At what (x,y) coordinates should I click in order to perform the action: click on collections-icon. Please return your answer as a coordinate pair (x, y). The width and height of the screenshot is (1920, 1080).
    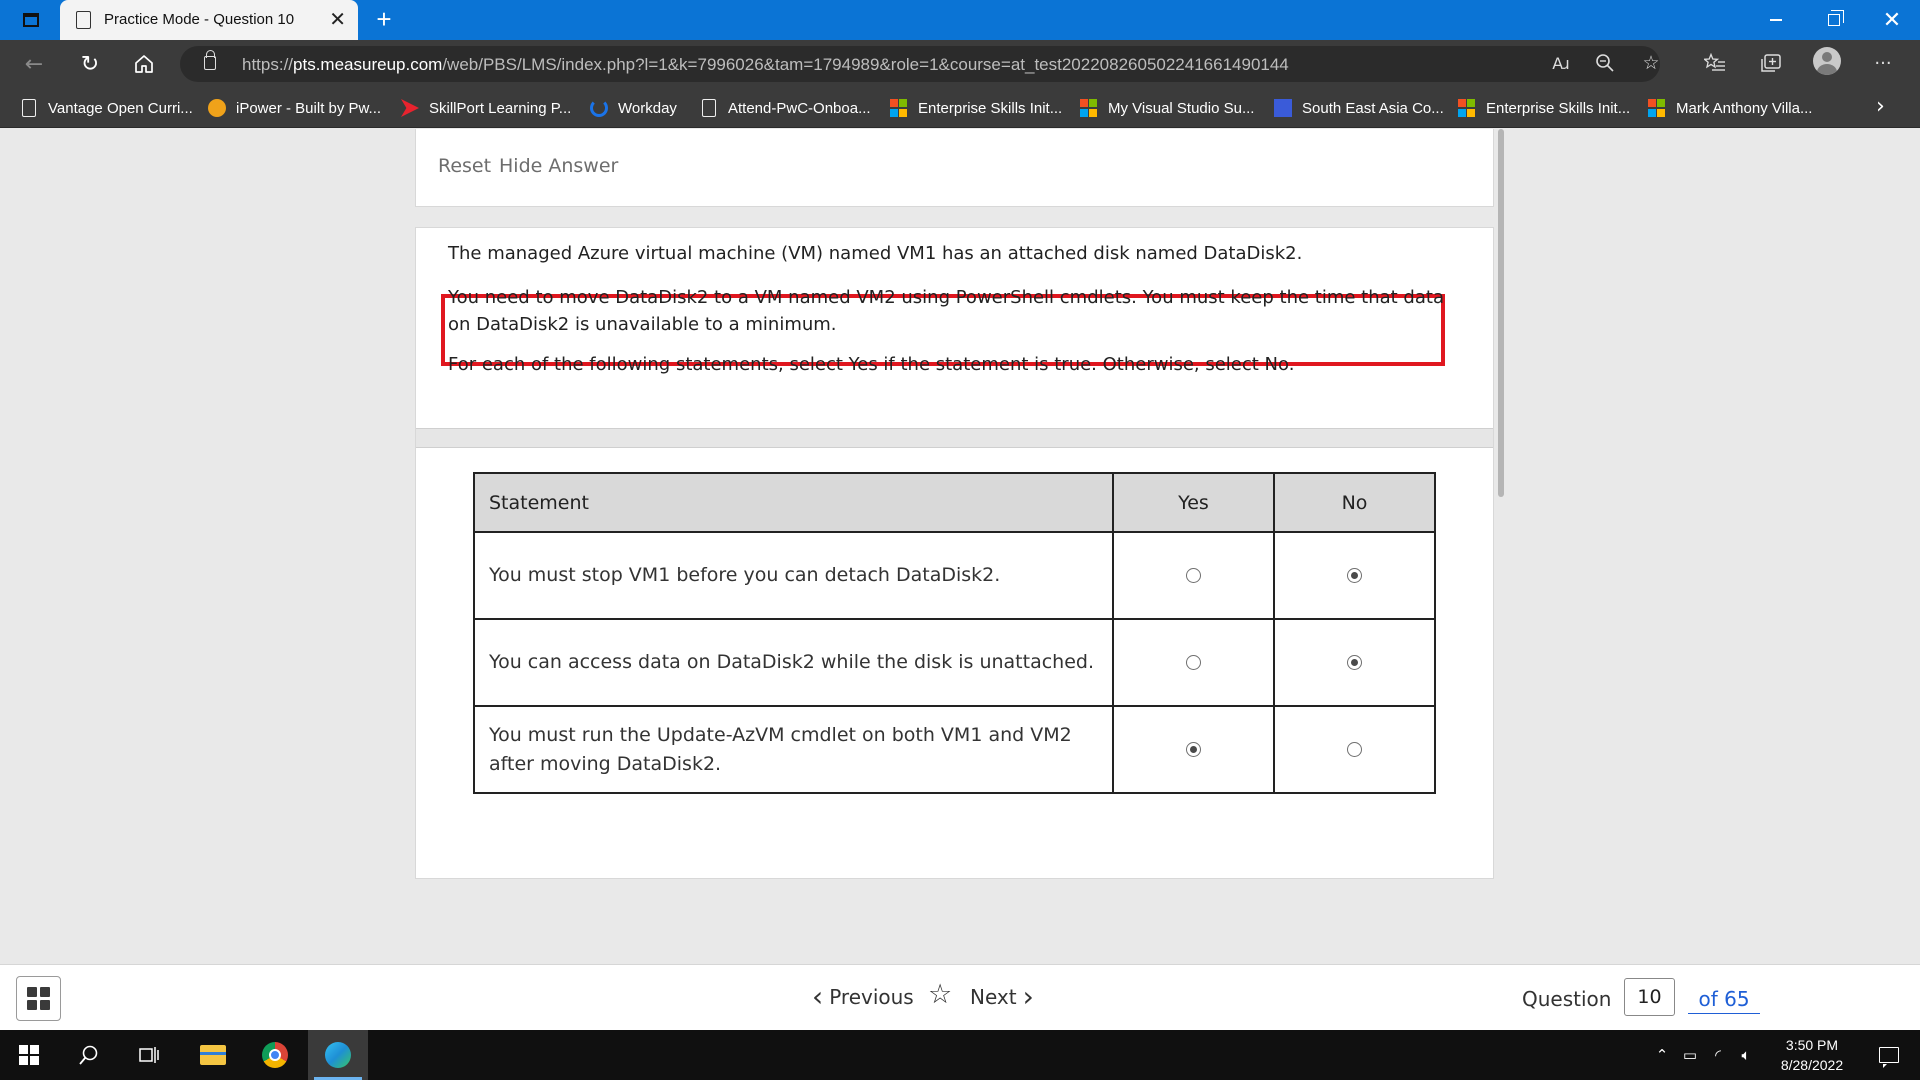
    Looking at the image, I should click on (1771, 63).